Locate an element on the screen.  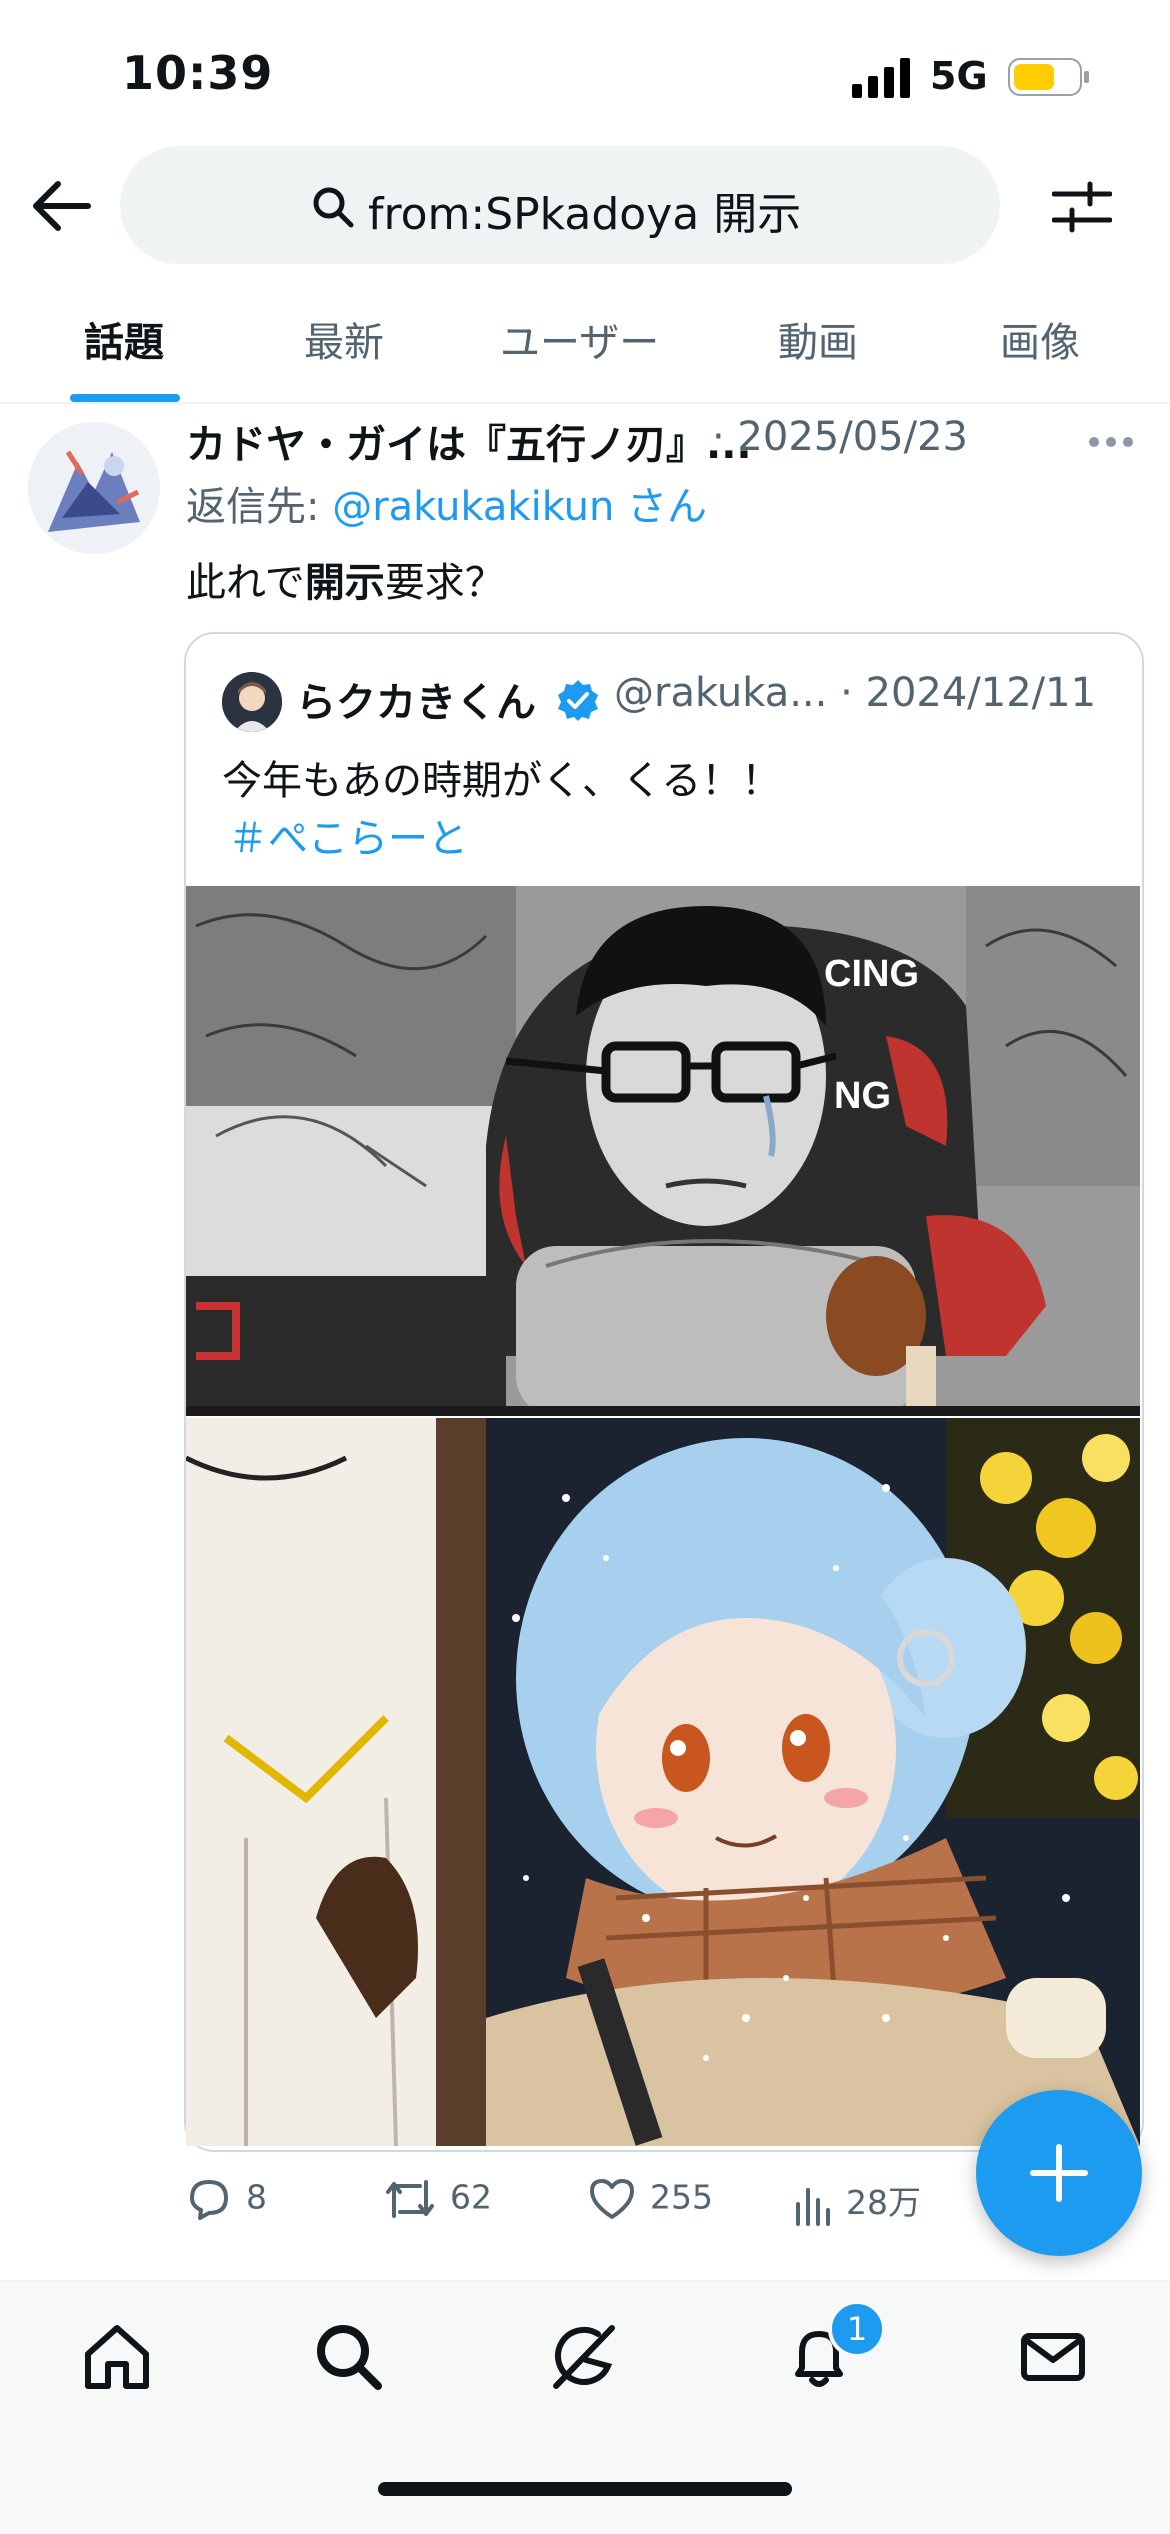
reply-icon is located at coordinates (209, 2200).